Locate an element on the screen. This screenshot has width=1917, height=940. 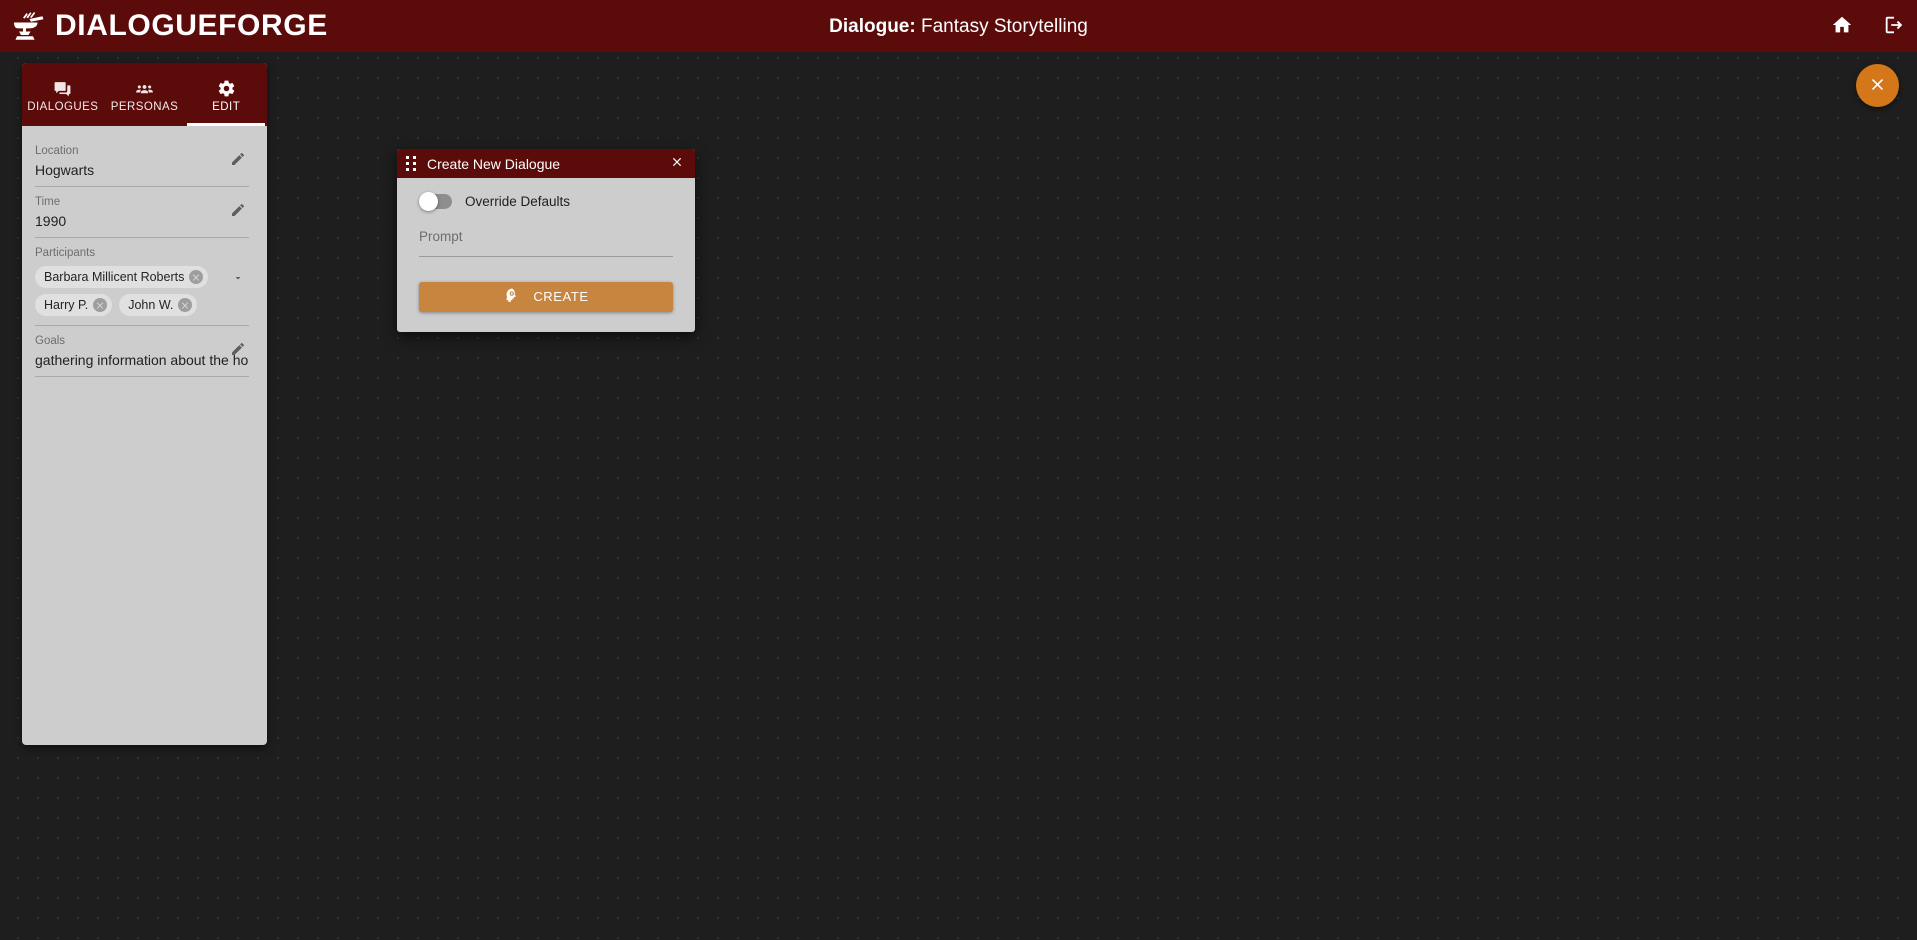
participant-chip: Barbara Millicent Roberts is located at coordinates (122, 276).